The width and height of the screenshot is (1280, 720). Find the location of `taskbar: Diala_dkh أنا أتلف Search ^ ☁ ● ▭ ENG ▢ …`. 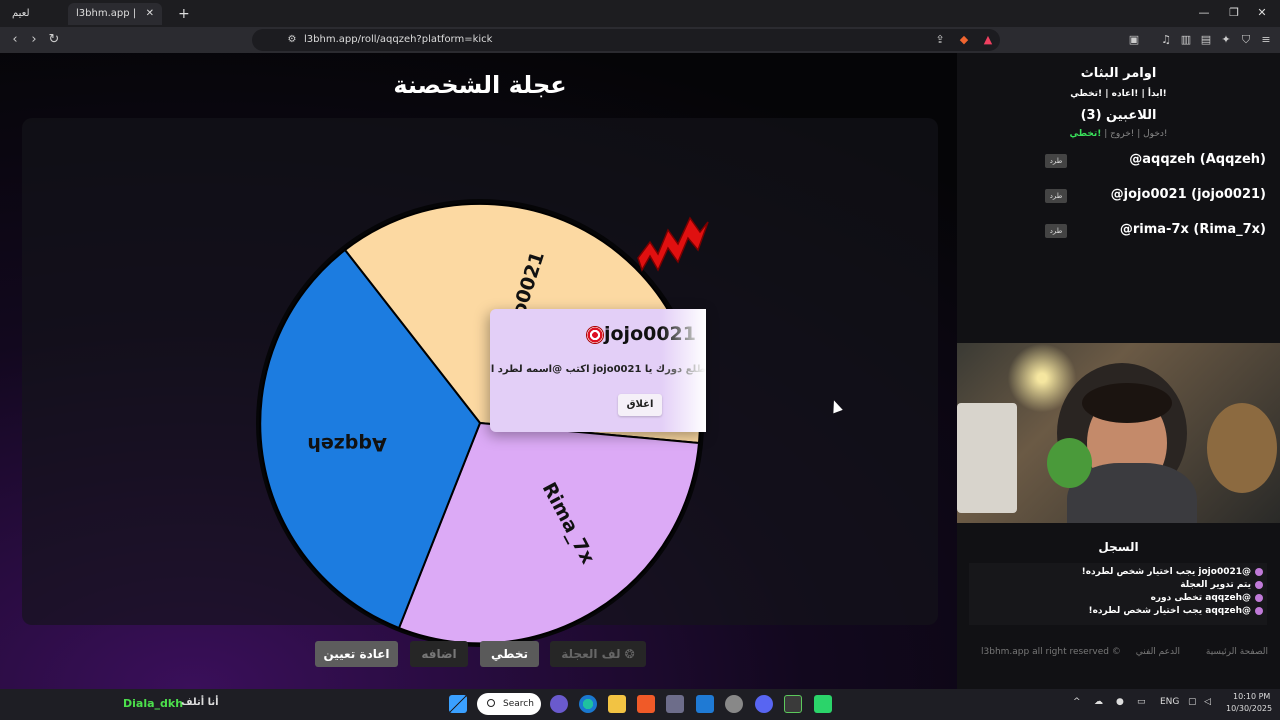

taskbar: Diala_dkh أنا أتلف Search ^ ☁ ● ▭ ENG ▢ … is located at coordinates (640, 704).